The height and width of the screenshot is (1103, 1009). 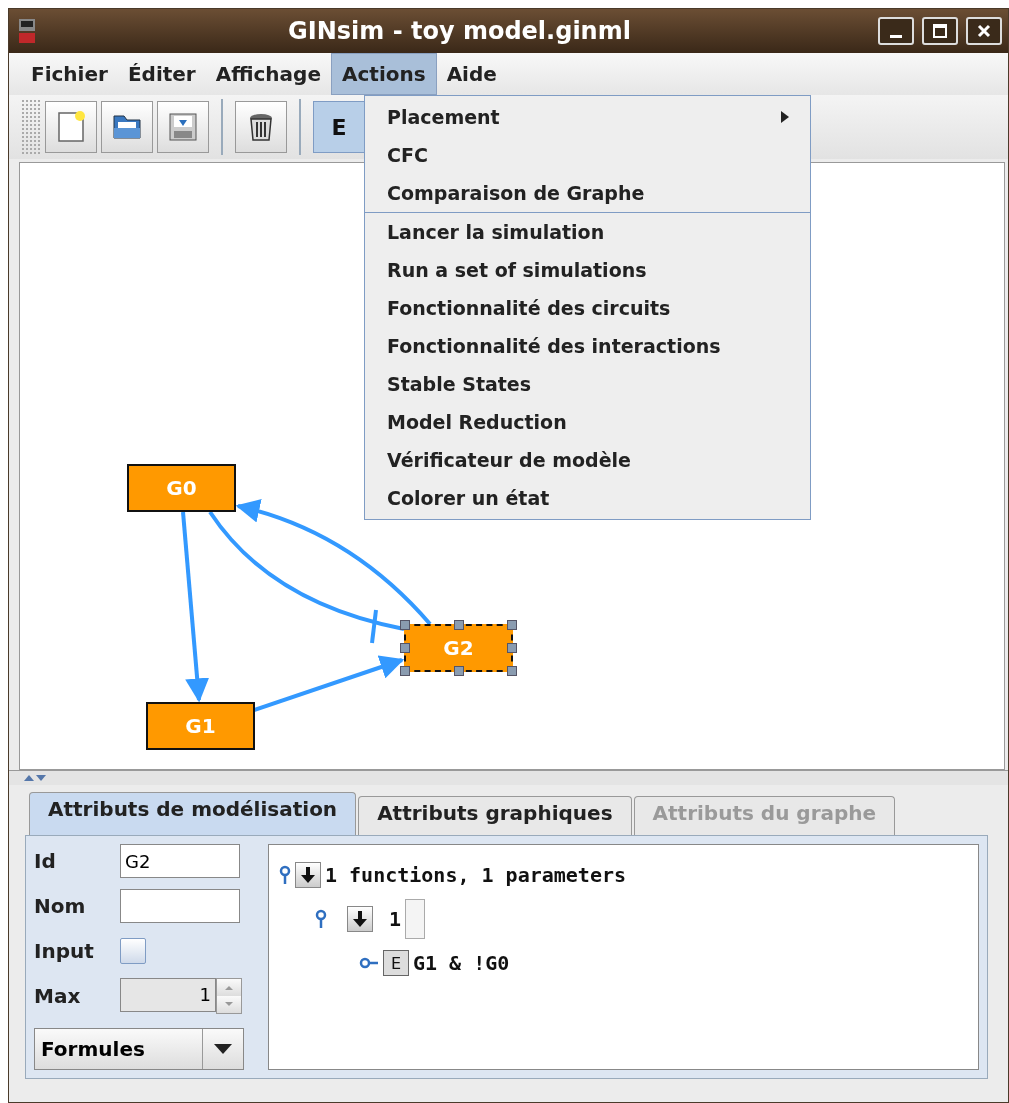 What do you see at coordinates (139, 1048) in the screenshot?
I see `view-dropdown: Formules` at bounding box center [139, 1048].